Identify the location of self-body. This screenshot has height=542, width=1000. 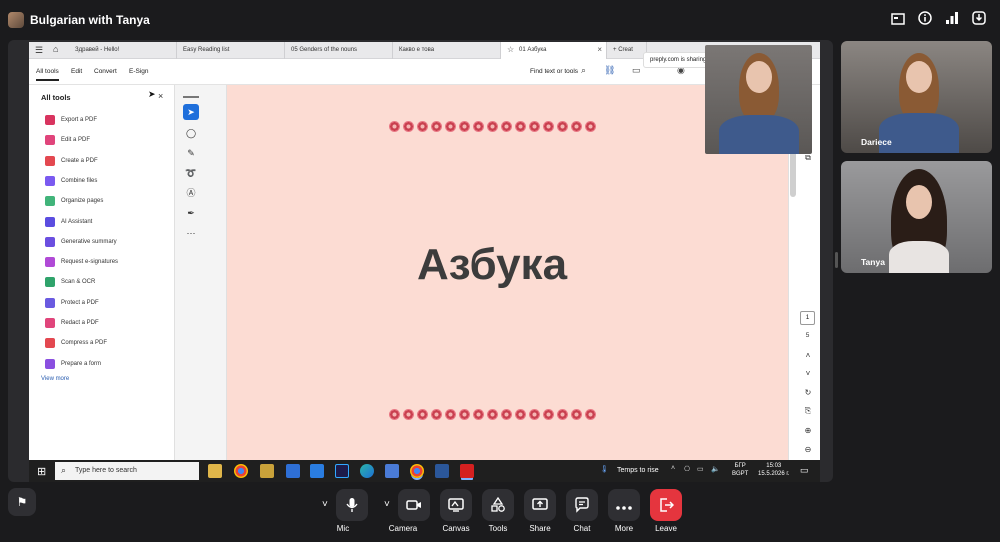
(759, 134).